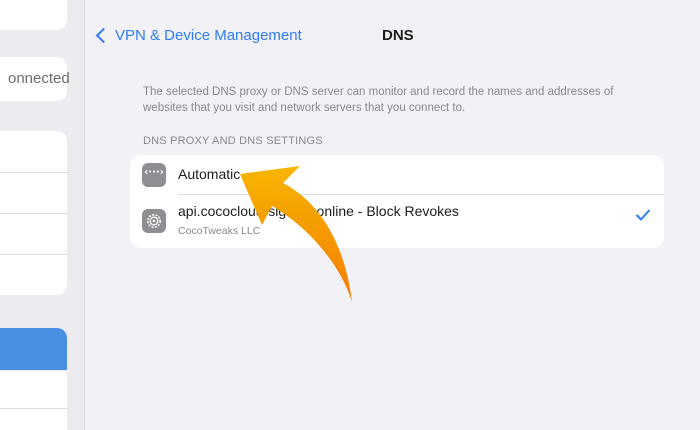 Image resolution: width=700 pixels, height=430 pixels. Describe the element at coordinates (33, 349) in the screenshot. I see `sidebar-item-selected` at that location.